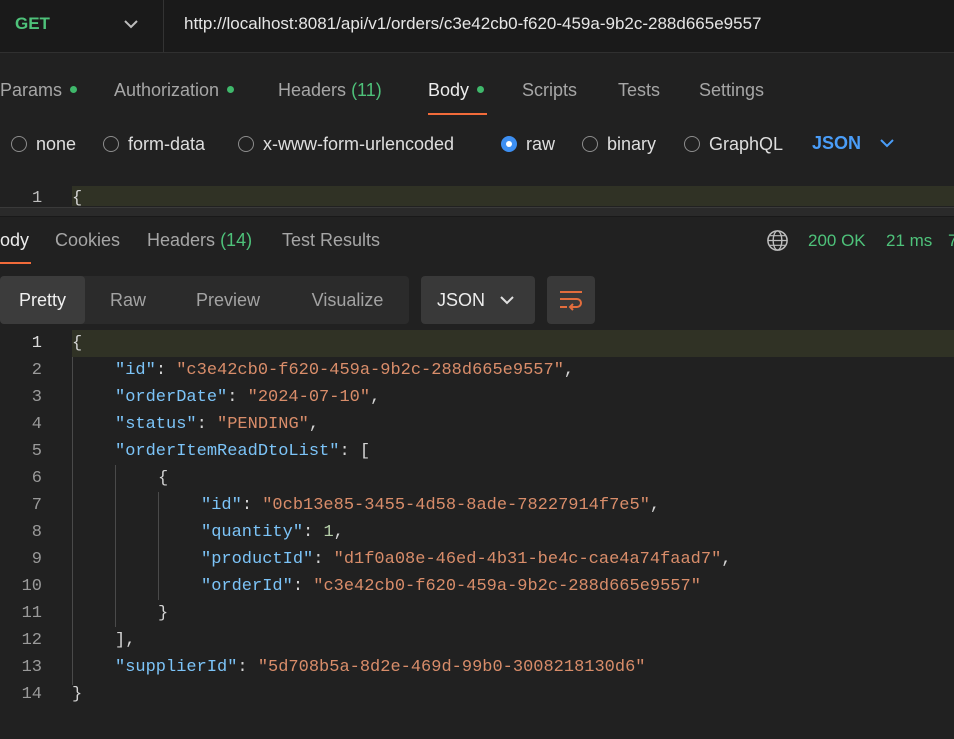 This screenshot has height=739, width=954. Describe the element at coordinates (461, 300) in the screenshot. I see `language-label: JSON` at that location.